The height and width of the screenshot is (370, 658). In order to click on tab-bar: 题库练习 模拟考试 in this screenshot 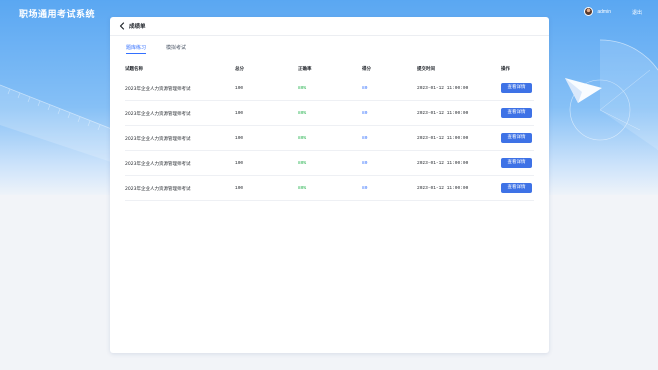, I will do `click(166, 49)`.